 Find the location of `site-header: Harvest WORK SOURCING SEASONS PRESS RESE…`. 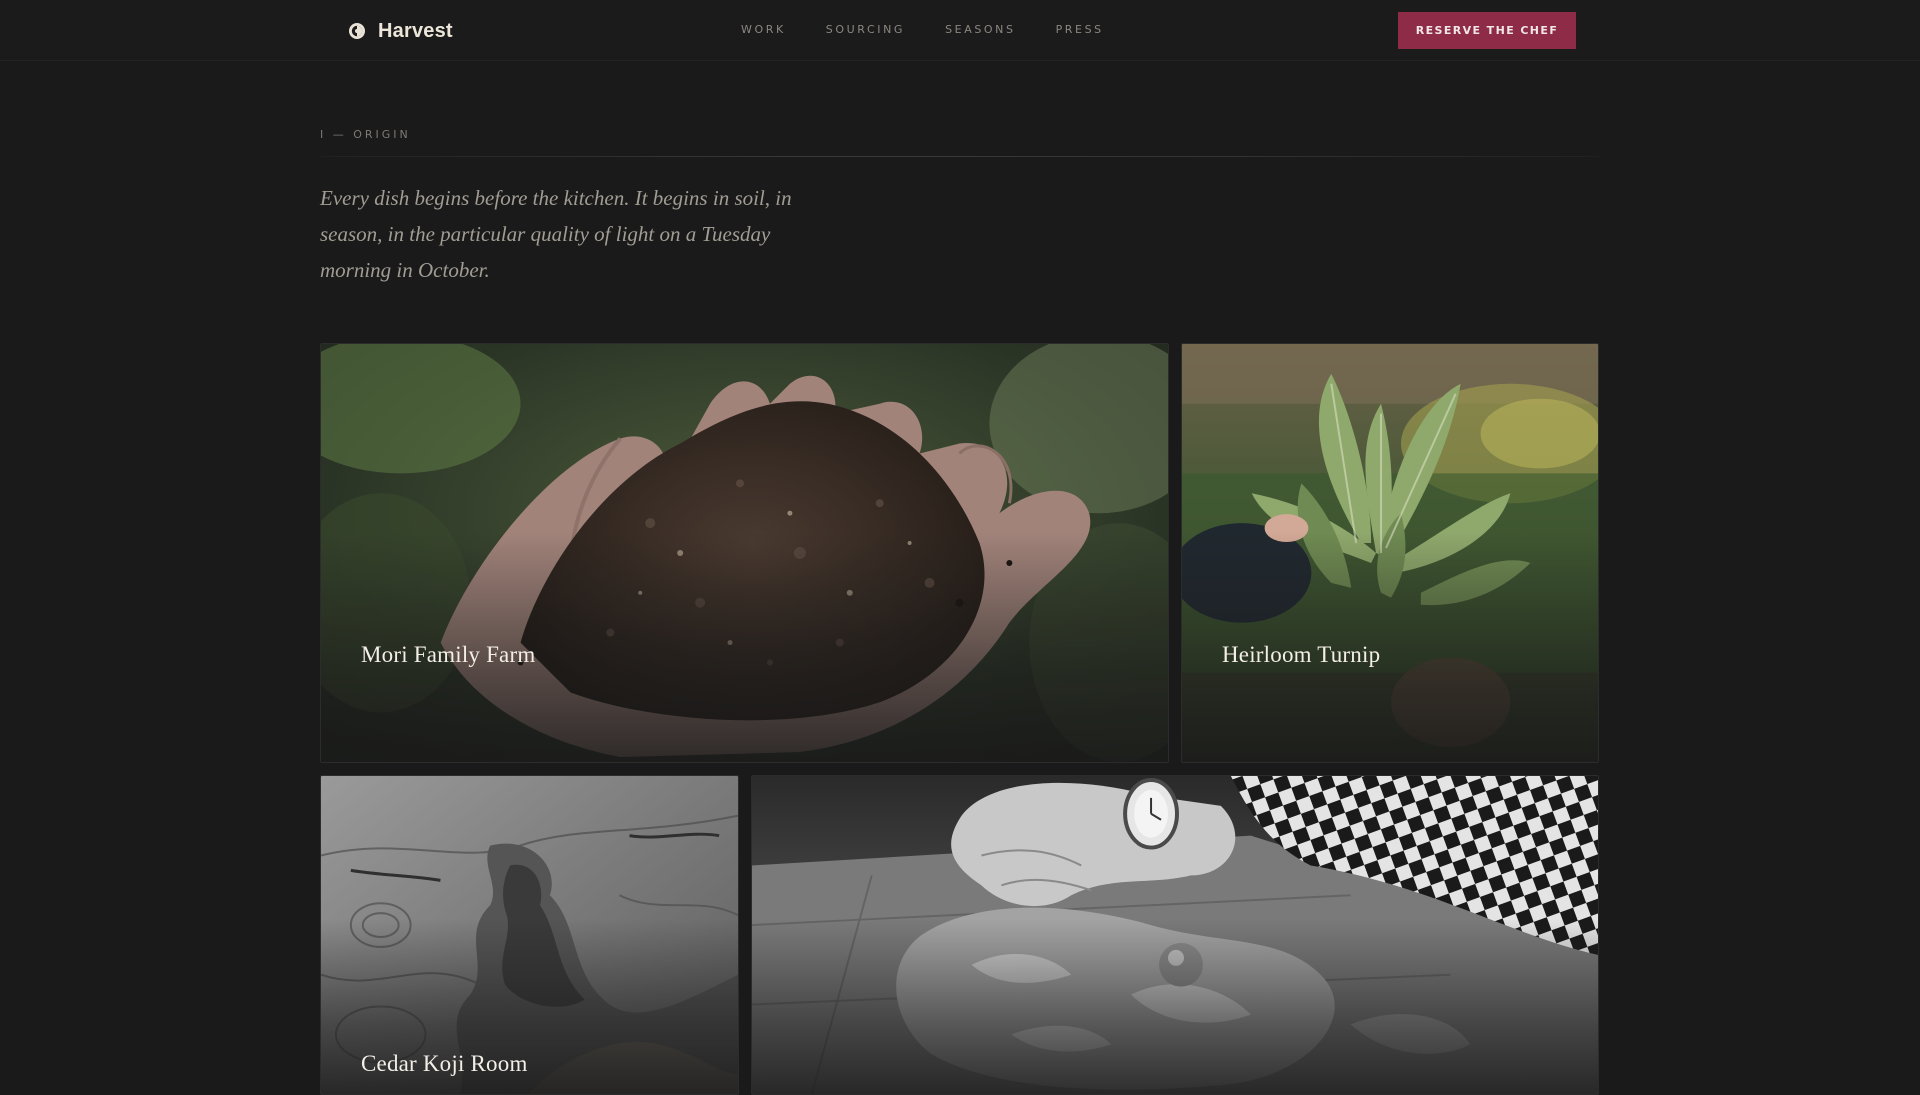

site-header: Harvest WORK SOURCING SEASONS PRESS RESE… is located at coordinates (960, 30).